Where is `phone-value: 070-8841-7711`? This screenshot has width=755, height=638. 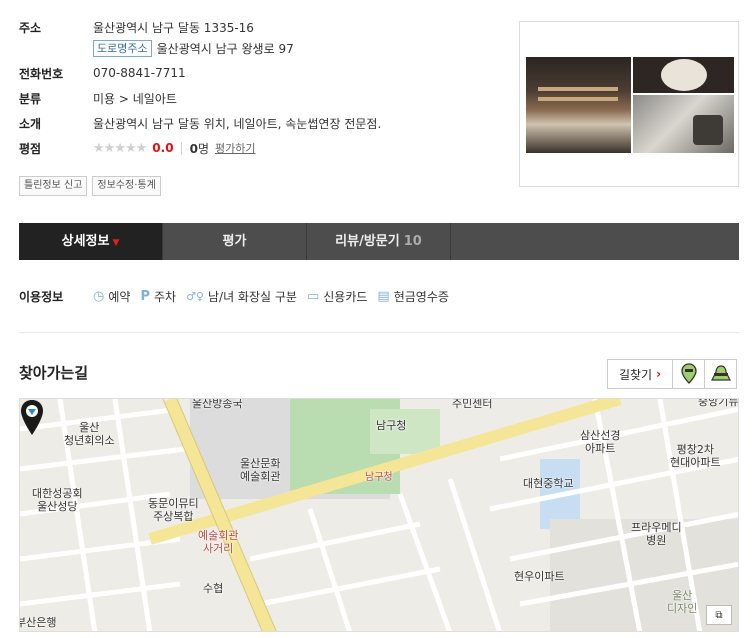
phone-value: 070-8841-7711 is located at coordinates (139, 73).